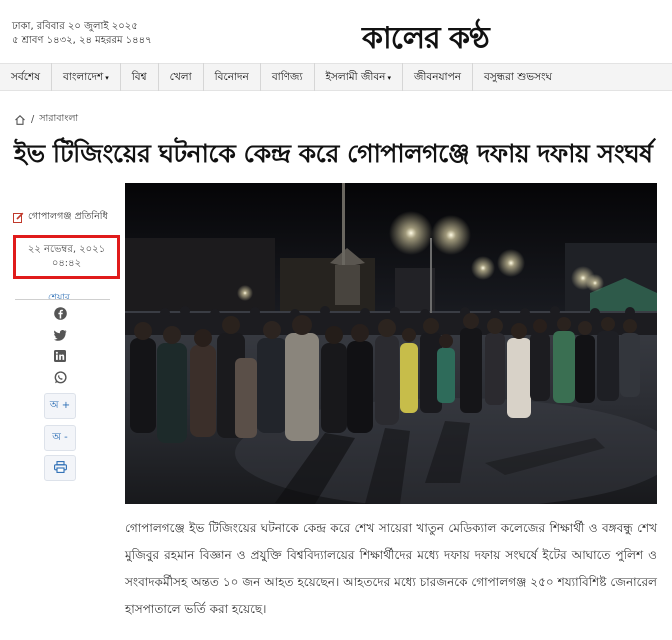 The height and width of the screenshot is (640, 672). Describe the element at coordinates (66, 249) in the screenshot. I see `publish-date: ২২ নভেম্বর, ২০২১` at that location.